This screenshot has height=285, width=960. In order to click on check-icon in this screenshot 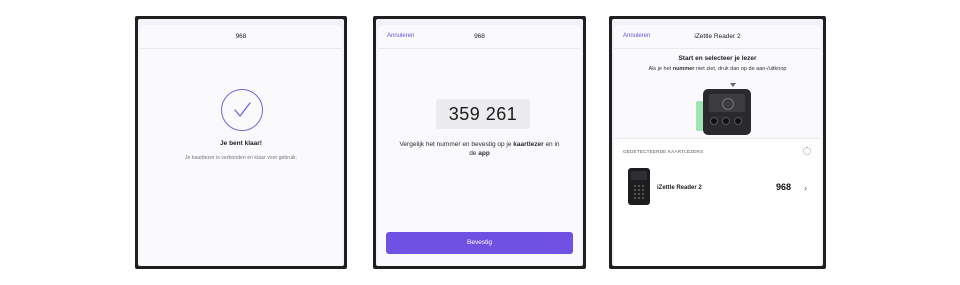, I will do `click(242, 110)`.